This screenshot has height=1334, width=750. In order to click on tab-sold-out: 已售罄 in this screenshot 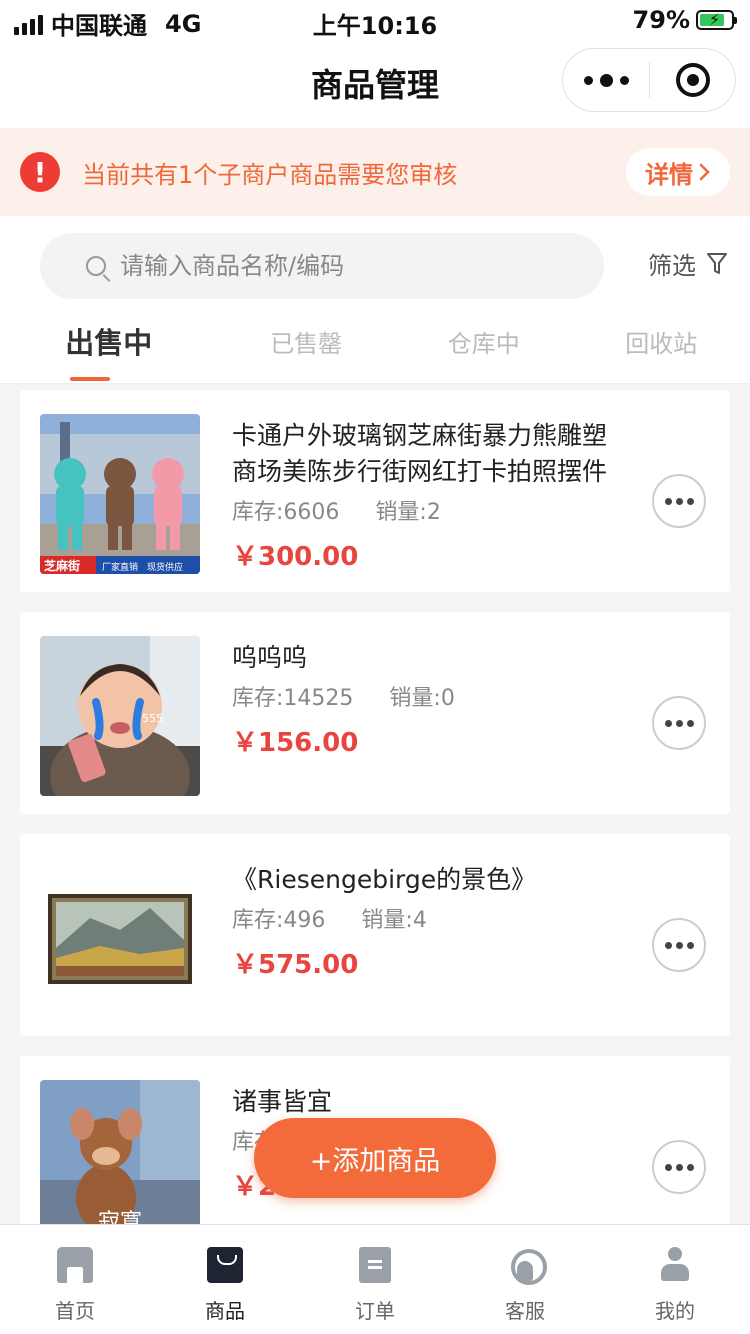, I will do `click(306, 349)`.